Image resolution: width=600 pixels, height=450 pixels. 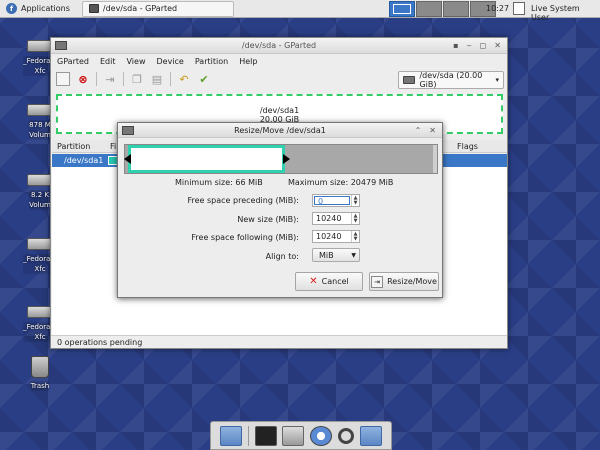 I want to click on copy-icon: ❐, so click(x=137, y=79).